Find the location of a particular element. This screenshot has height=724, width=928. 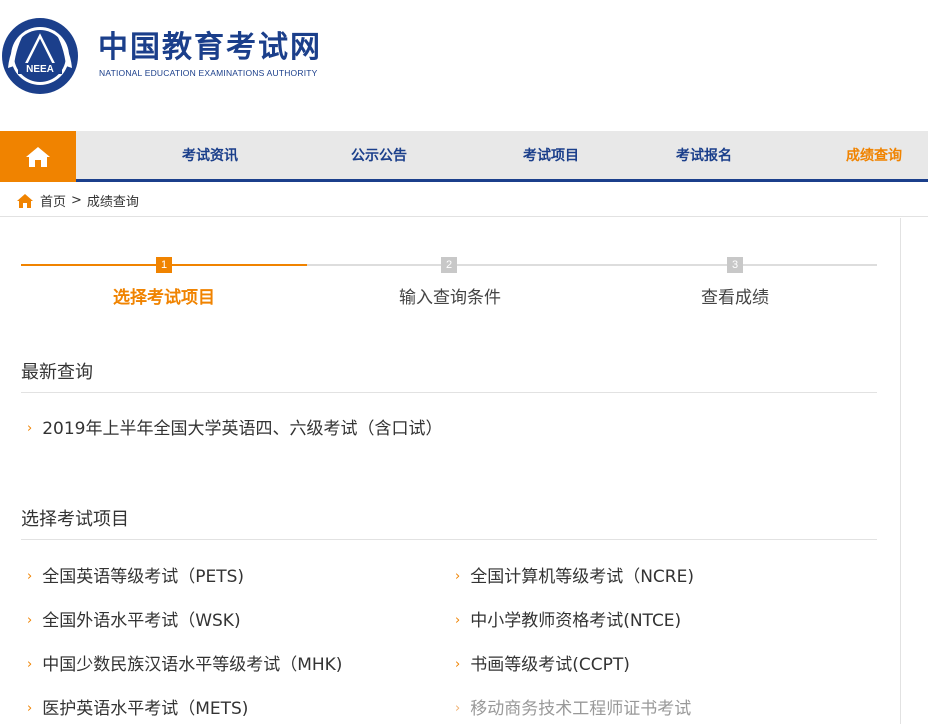

nav-item-score-query: 成绩查询 is located at coordinates (874, 156).